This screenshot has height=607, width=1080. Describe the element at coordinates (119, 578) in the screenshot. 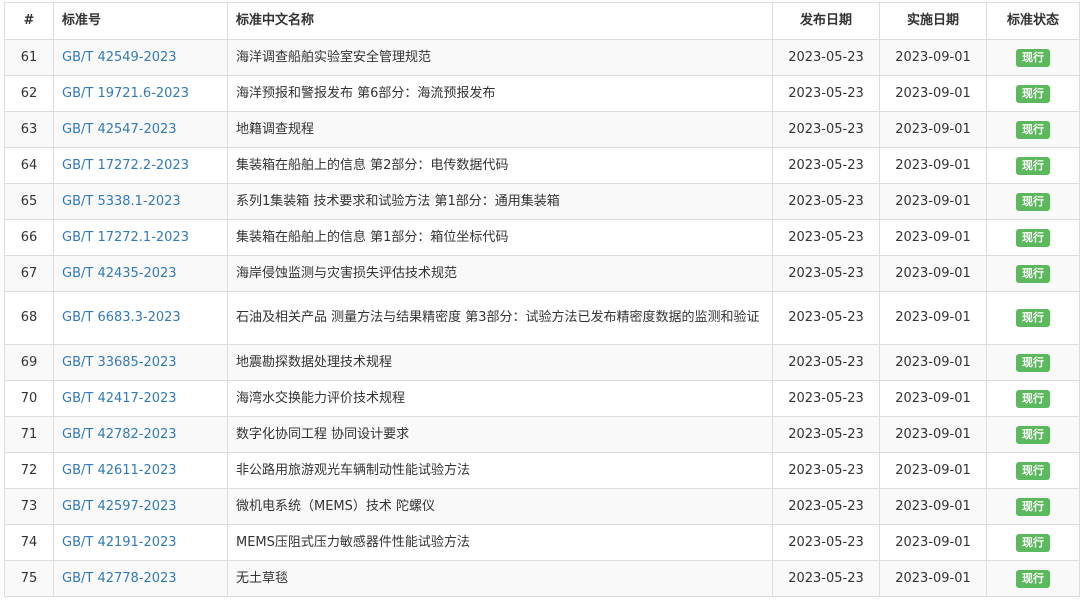

I see `standard-code-link: GB/T 42778-2023` at that location.